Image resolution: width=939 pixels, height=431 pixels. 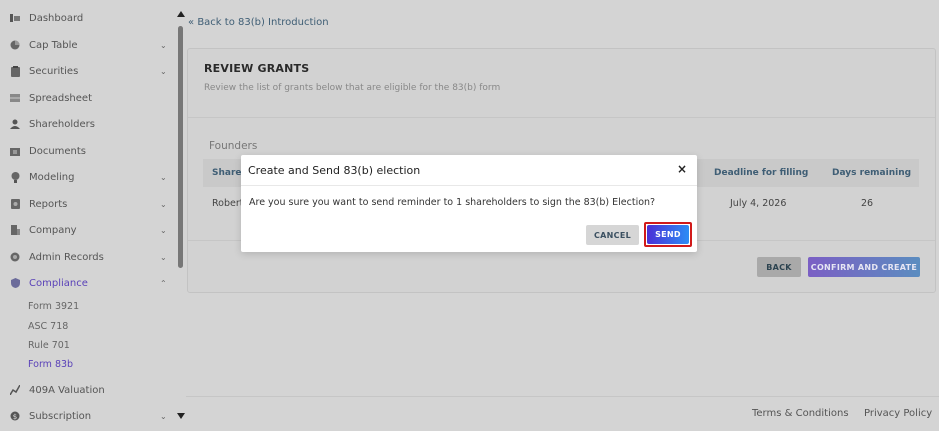 I want to click on valuation-icon, so click(x=15, y=390).